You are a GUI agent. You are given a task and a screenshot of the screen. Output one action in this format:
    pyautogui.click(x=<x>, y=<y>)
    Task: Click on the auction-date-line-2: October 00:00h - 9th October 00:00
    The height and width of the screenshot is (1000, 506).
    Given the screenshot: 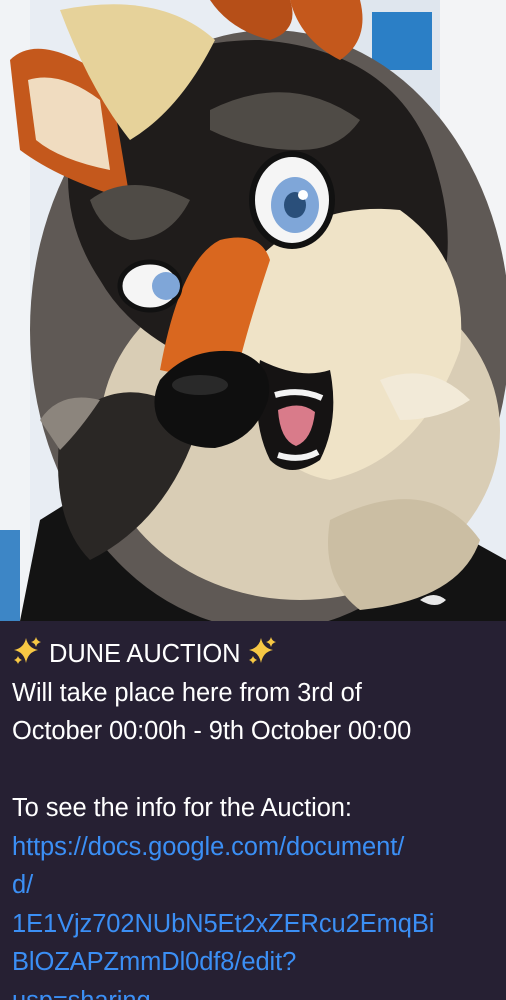 What is the action you would take?
    pyautogui.click(x=212, y=731)
    